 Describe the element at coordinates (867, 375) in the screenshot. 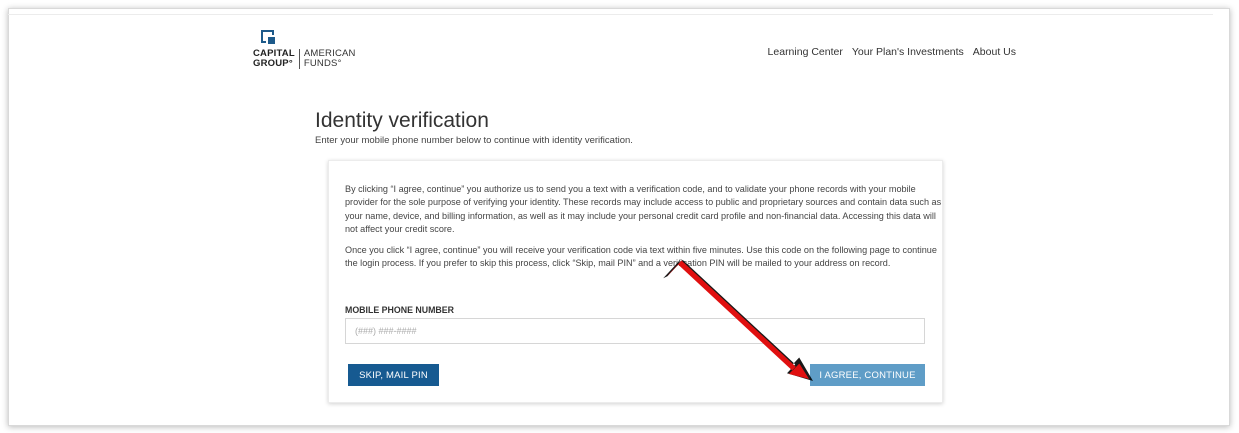

I see `agree-continue-button: I AGREE, CONTINUE` at that location.